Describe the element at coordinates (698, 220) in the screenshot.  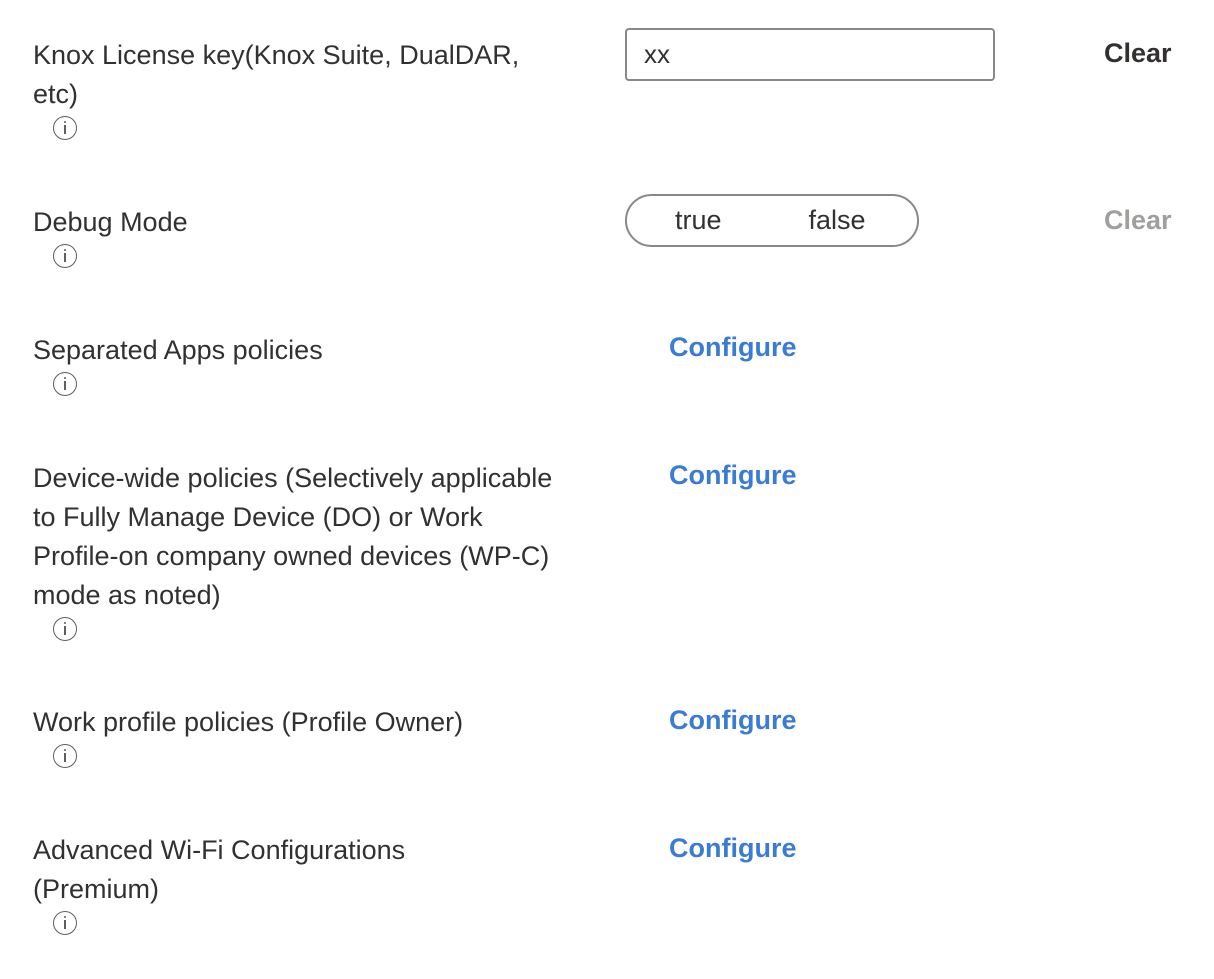
I see `debug-mode-option-true: true` at that location.